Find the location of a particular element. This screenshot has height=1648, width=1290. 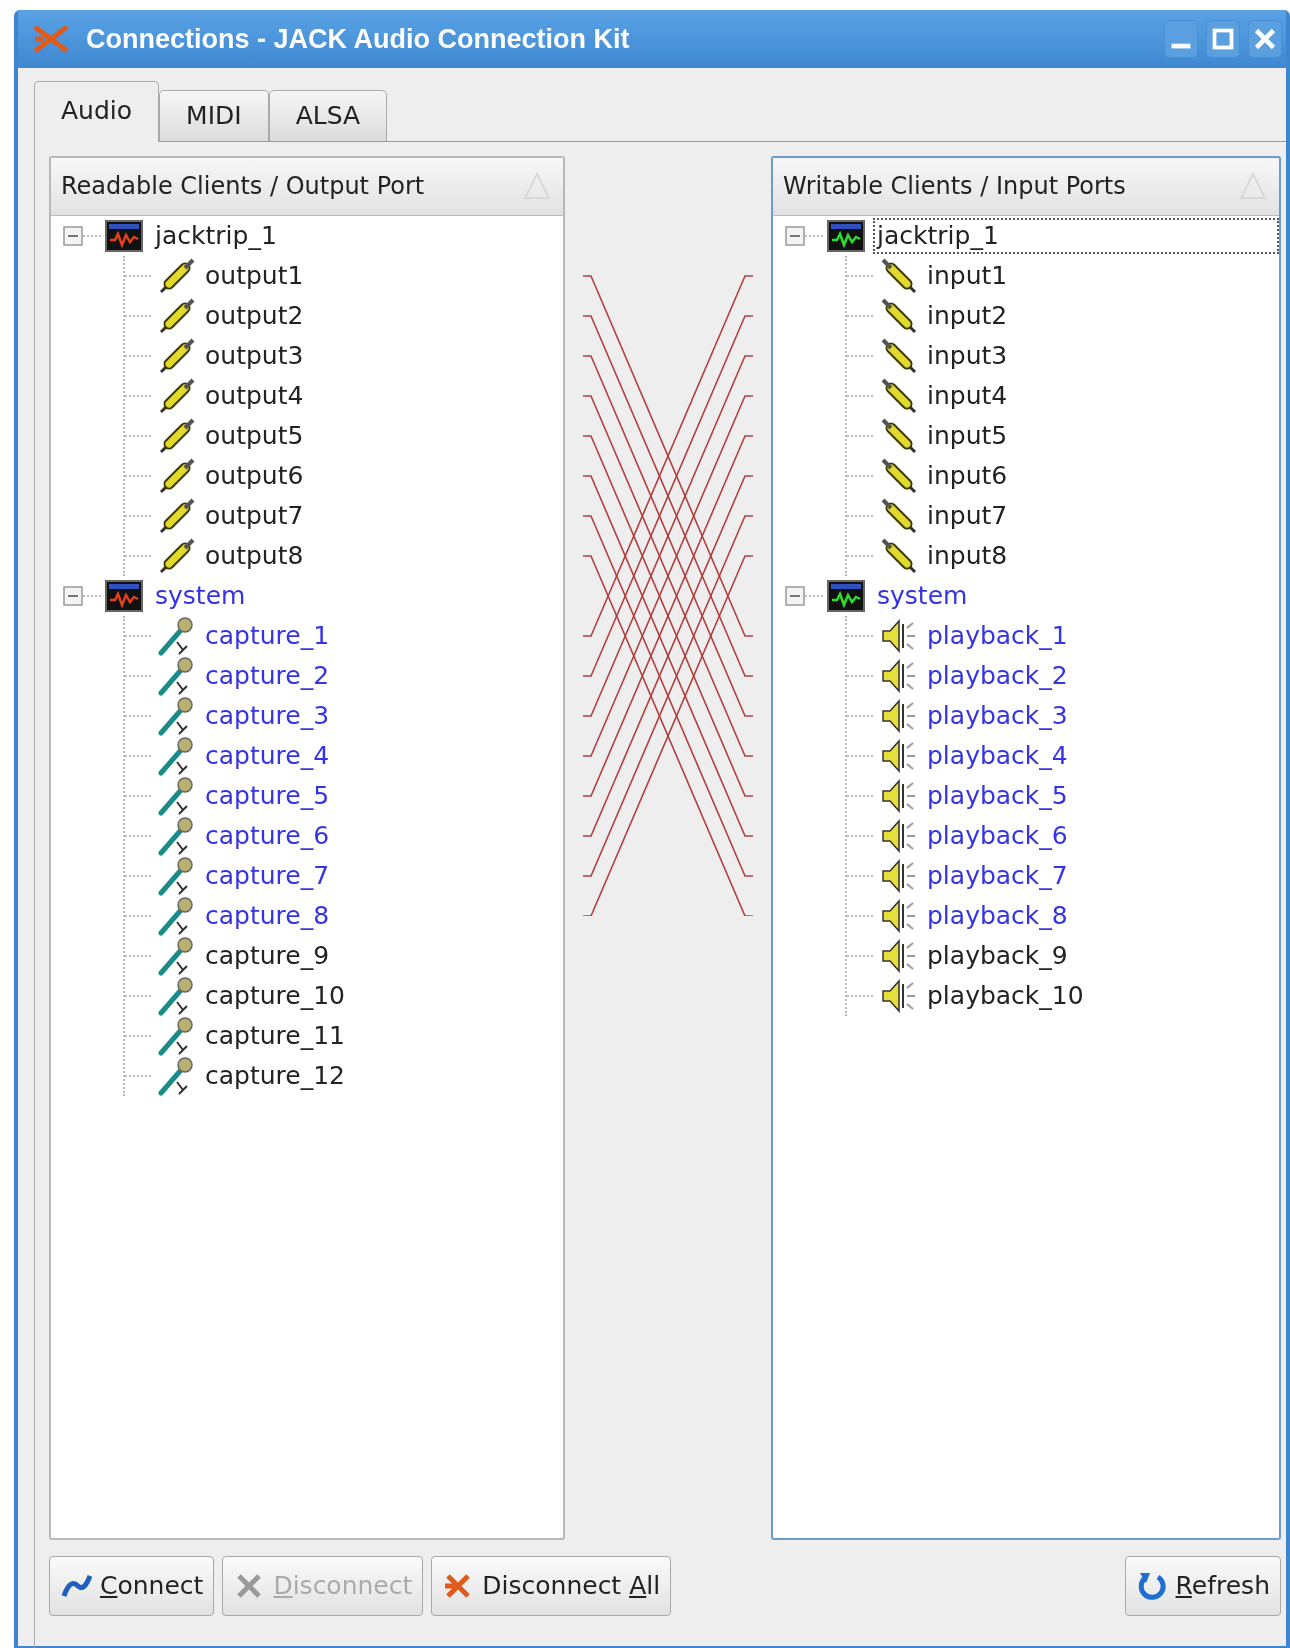

port-name: capture_5 is located at coordinates (267, 795).